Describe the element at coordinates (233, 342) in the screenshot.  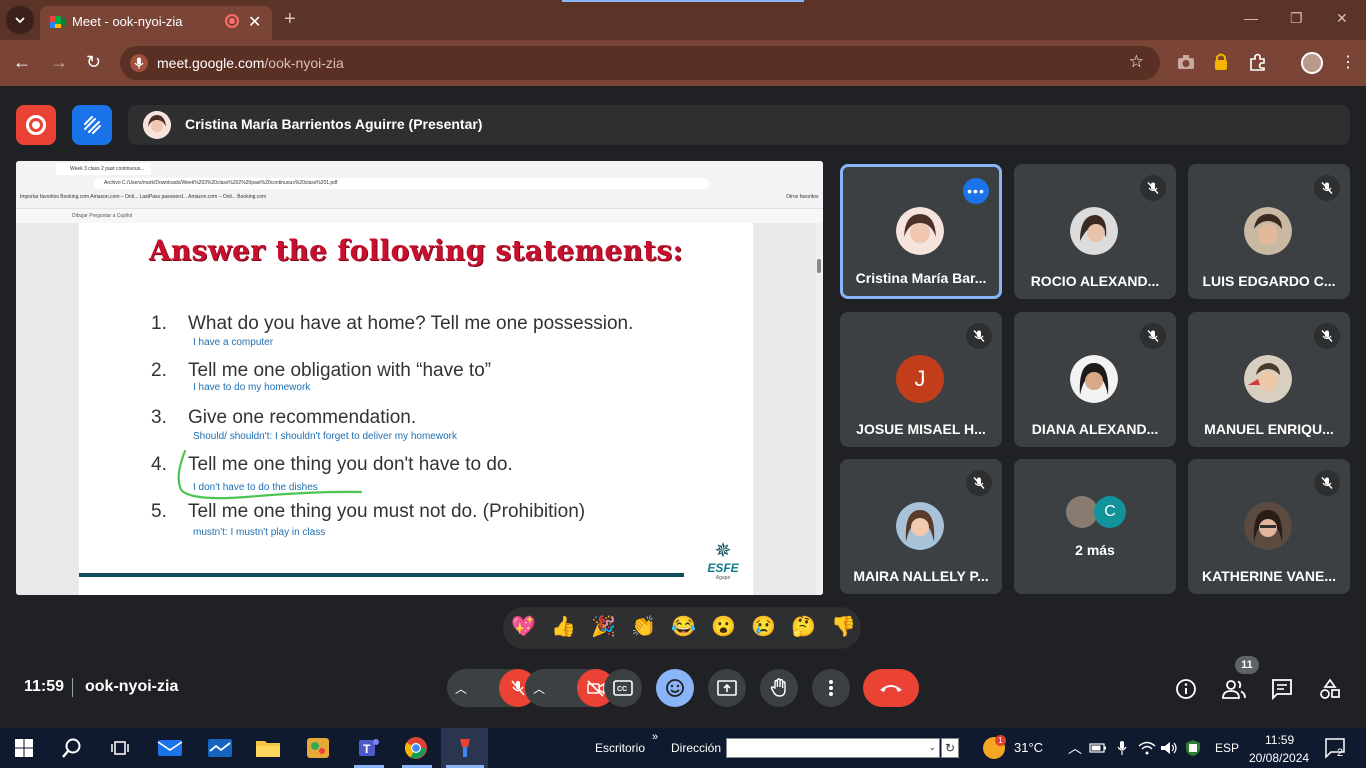
I see `answer-1: I have a computer` at that location.